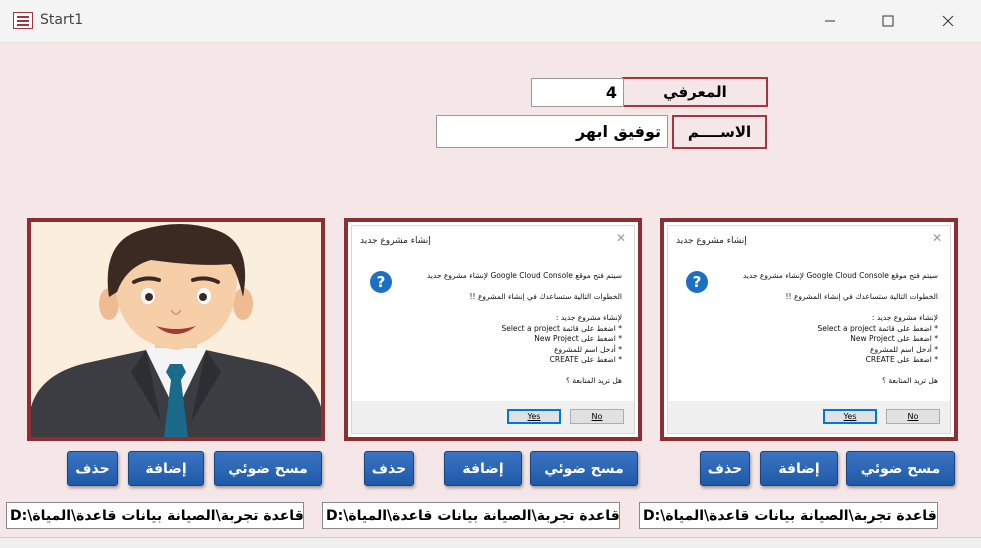  I want to click on person-avatar-image, so click(176, 329).